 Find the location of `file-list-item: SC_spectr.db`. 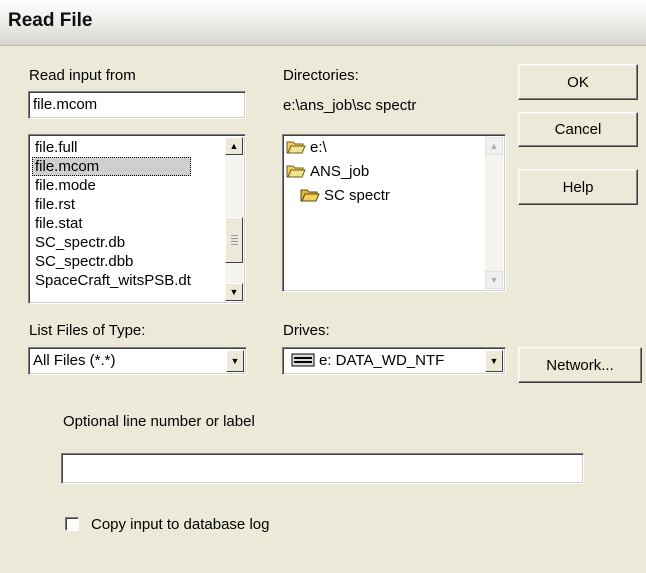

file-list-item: SC_spectr.db is located at coordinates (111, 242).